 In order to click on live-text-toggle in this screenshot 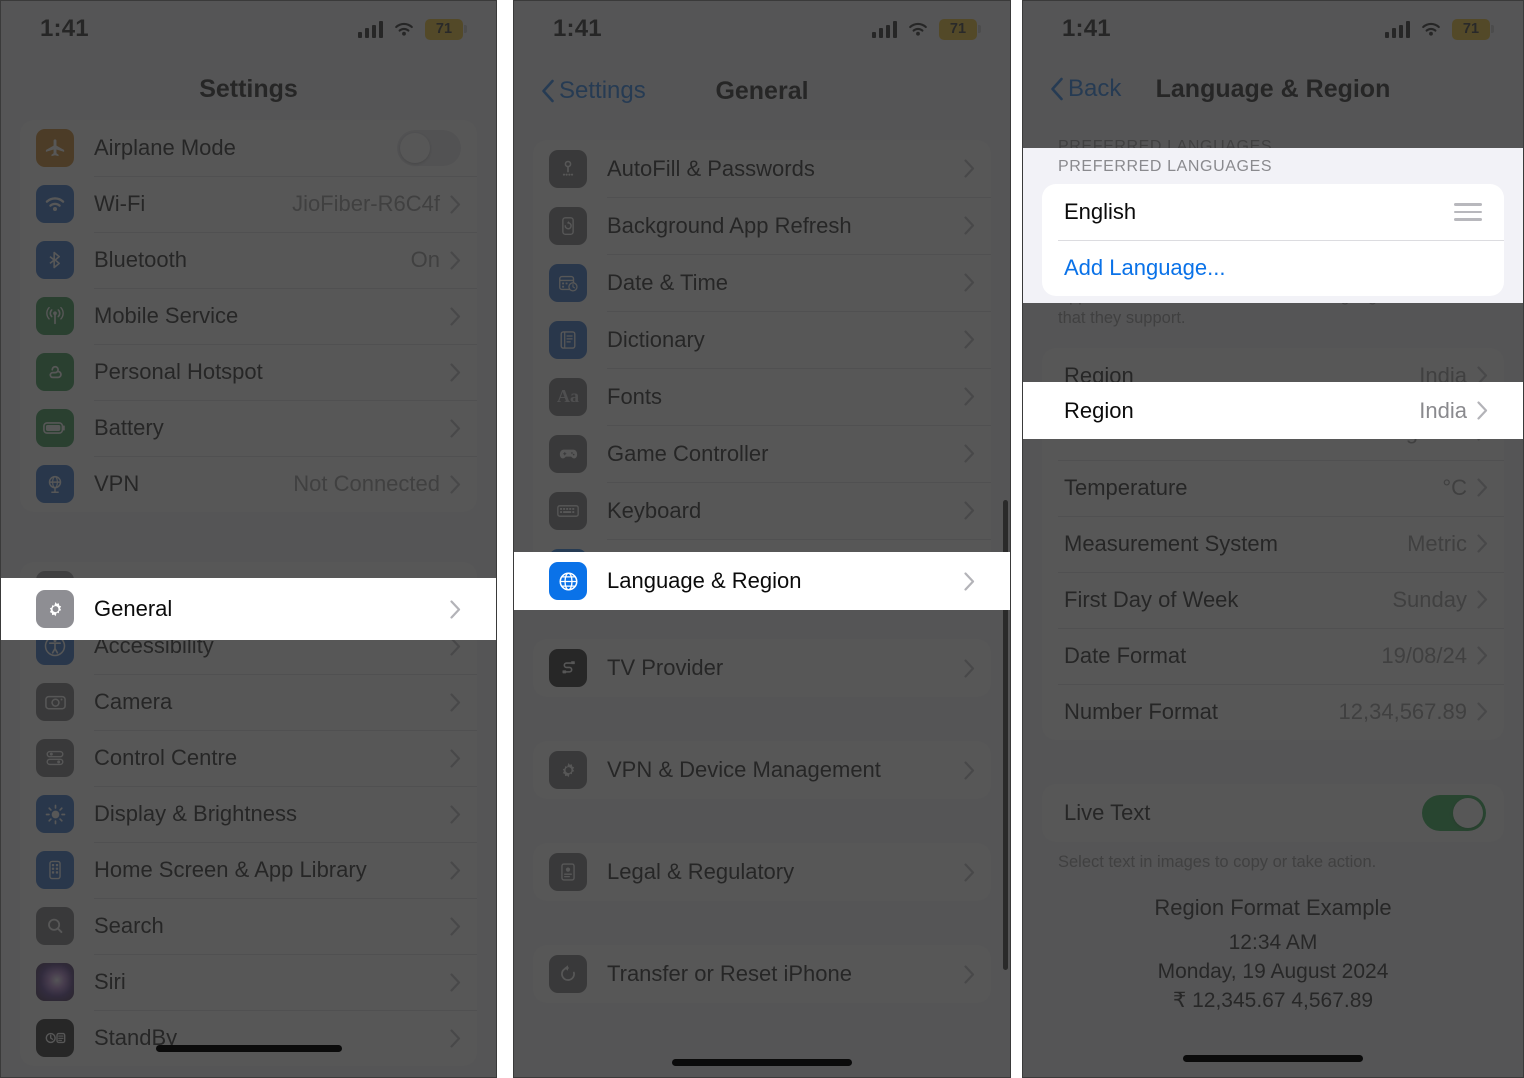, I will do `click(1454, 812)`.